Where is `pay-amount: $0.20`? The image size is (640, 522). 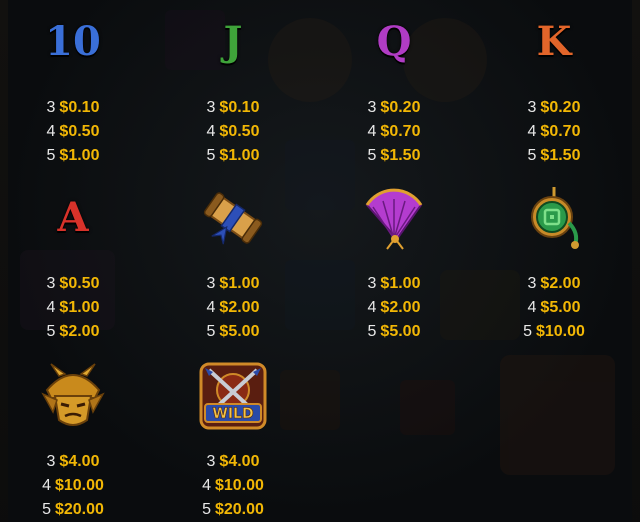
pay-amount: $0.20 is located at coordinates (400, 107).